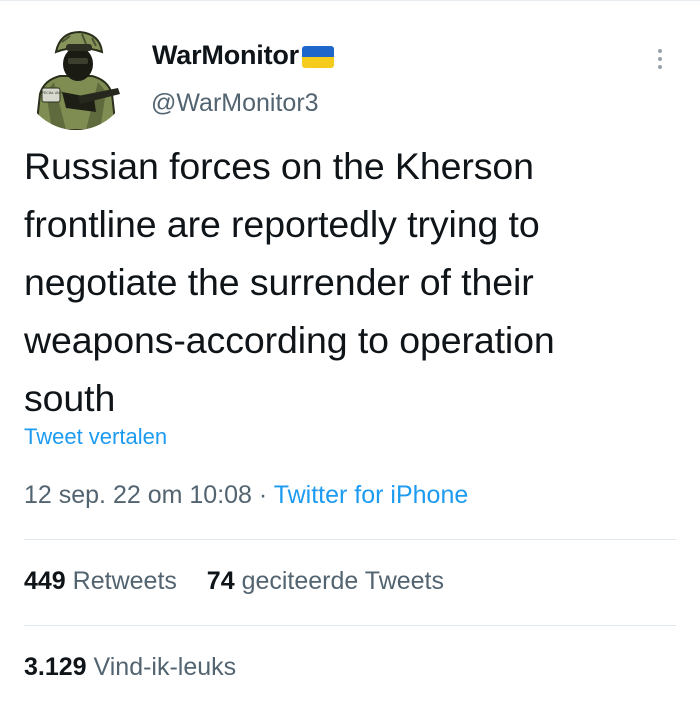 The width and height of the screenshot is (700, 707). Describe the element at coordinates (317, 57) in the screenshot. I see `ukraine-flag-icon` at that location.